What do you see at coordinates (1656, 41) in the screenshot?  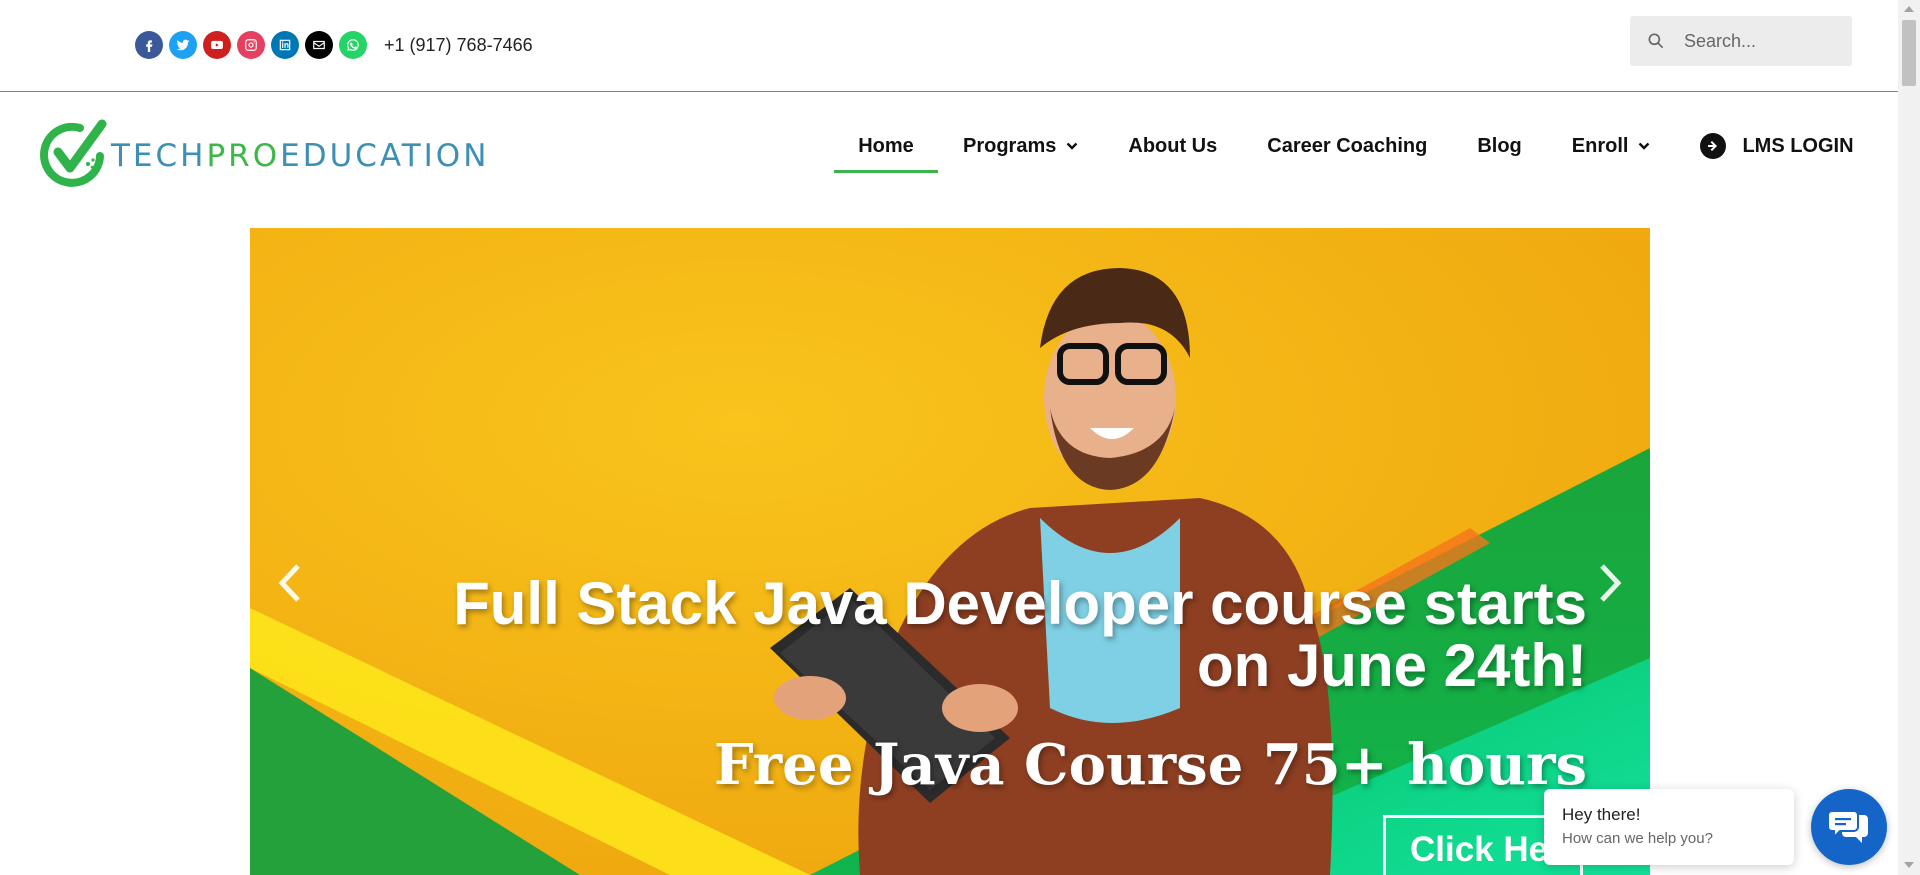 I see `search-icon` at bounding box center [1656, 41].